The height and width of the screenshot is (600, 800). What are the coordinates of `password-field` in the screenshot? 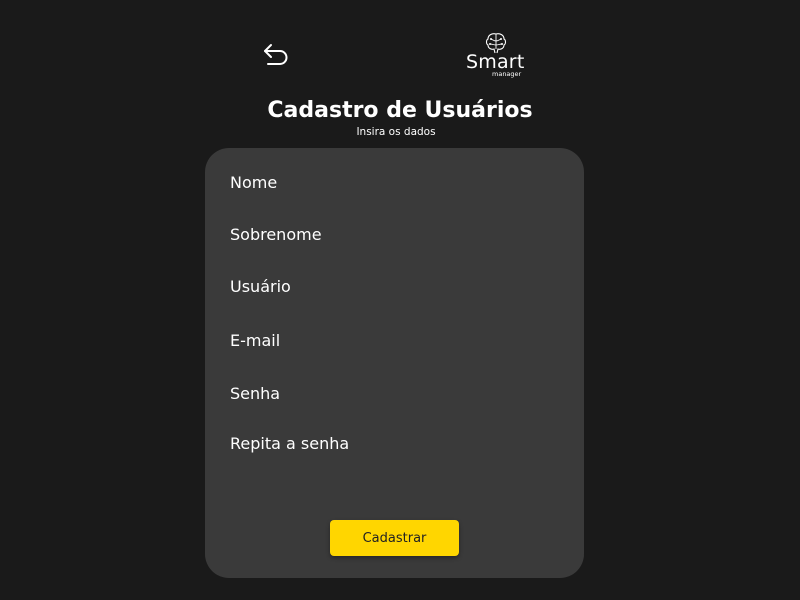 It's located at (393, 393).